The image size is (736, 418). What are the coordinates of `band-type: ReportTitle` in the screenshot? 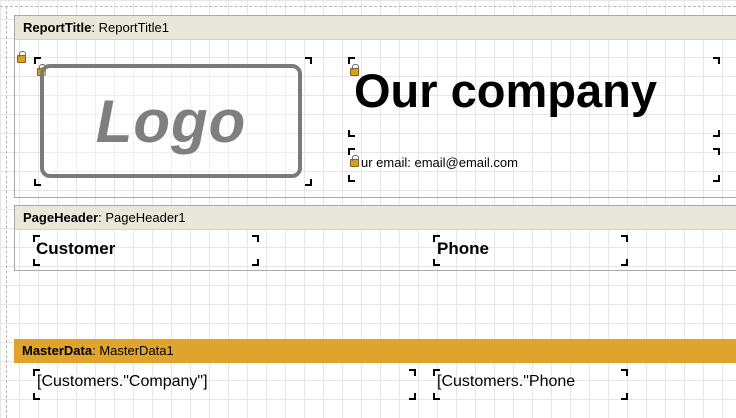 It's located at (57, 27).